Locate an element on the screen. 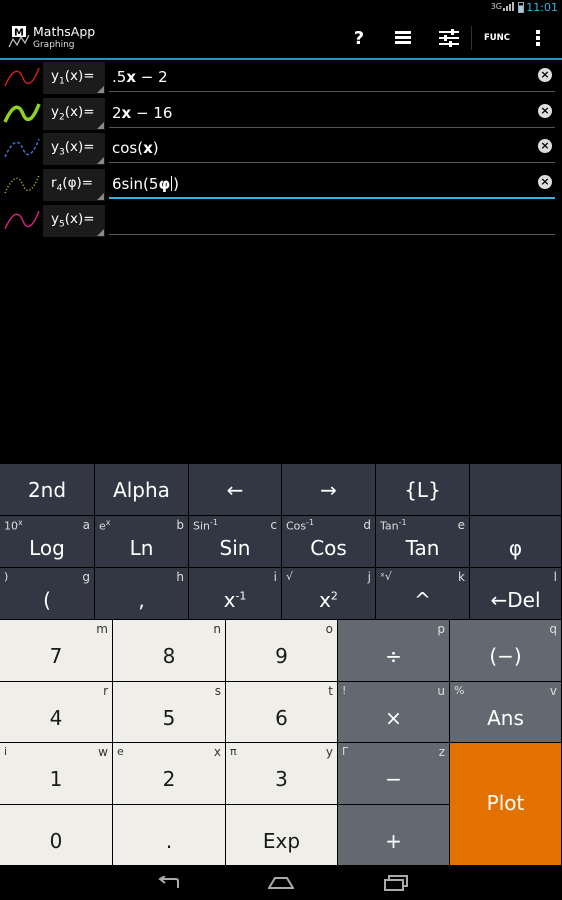 This screenshot has width=562, height=900. function-expression-input: .5x − 2 × is located at coordinates (332, 77).